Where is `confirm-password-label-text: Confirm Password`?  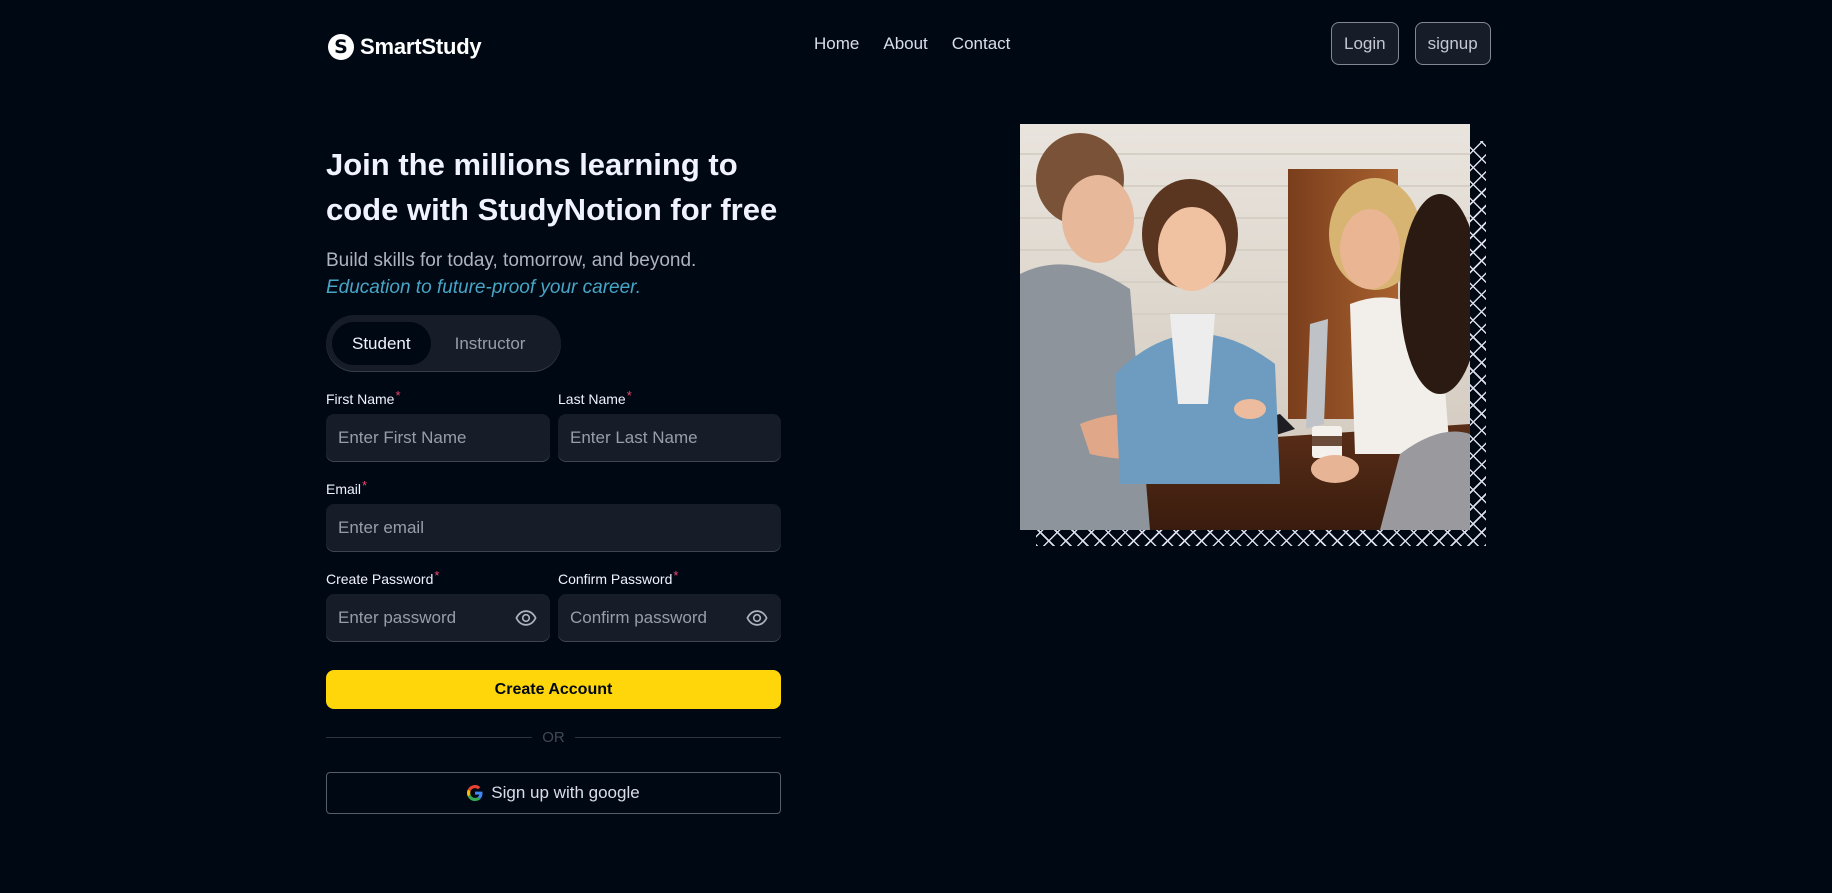 confirm-password-label-text: Confirm Password is located at coordinates (615, 579).